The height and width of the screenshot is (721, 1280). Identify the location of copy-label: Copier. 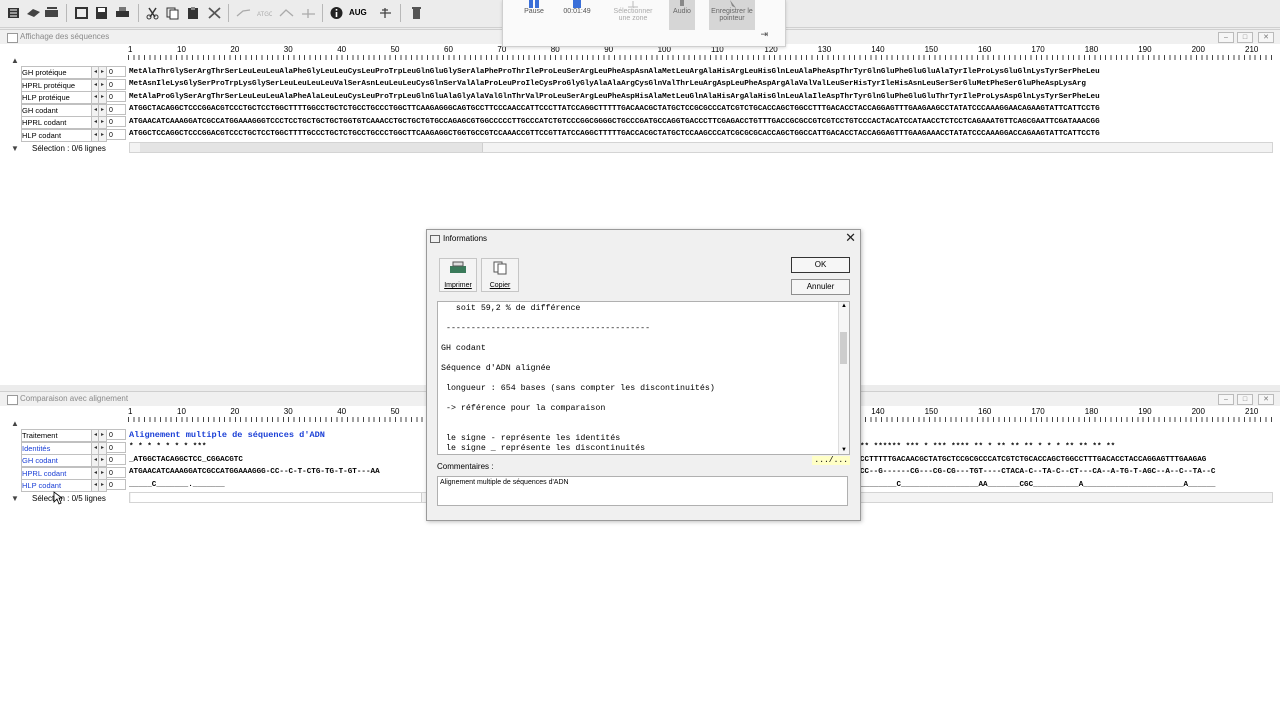
(500, 285).